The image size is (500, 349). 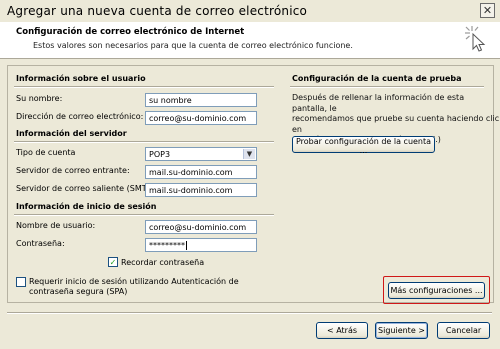 I want to click on password-label: Contraseña:, so click(x=40, y=243).